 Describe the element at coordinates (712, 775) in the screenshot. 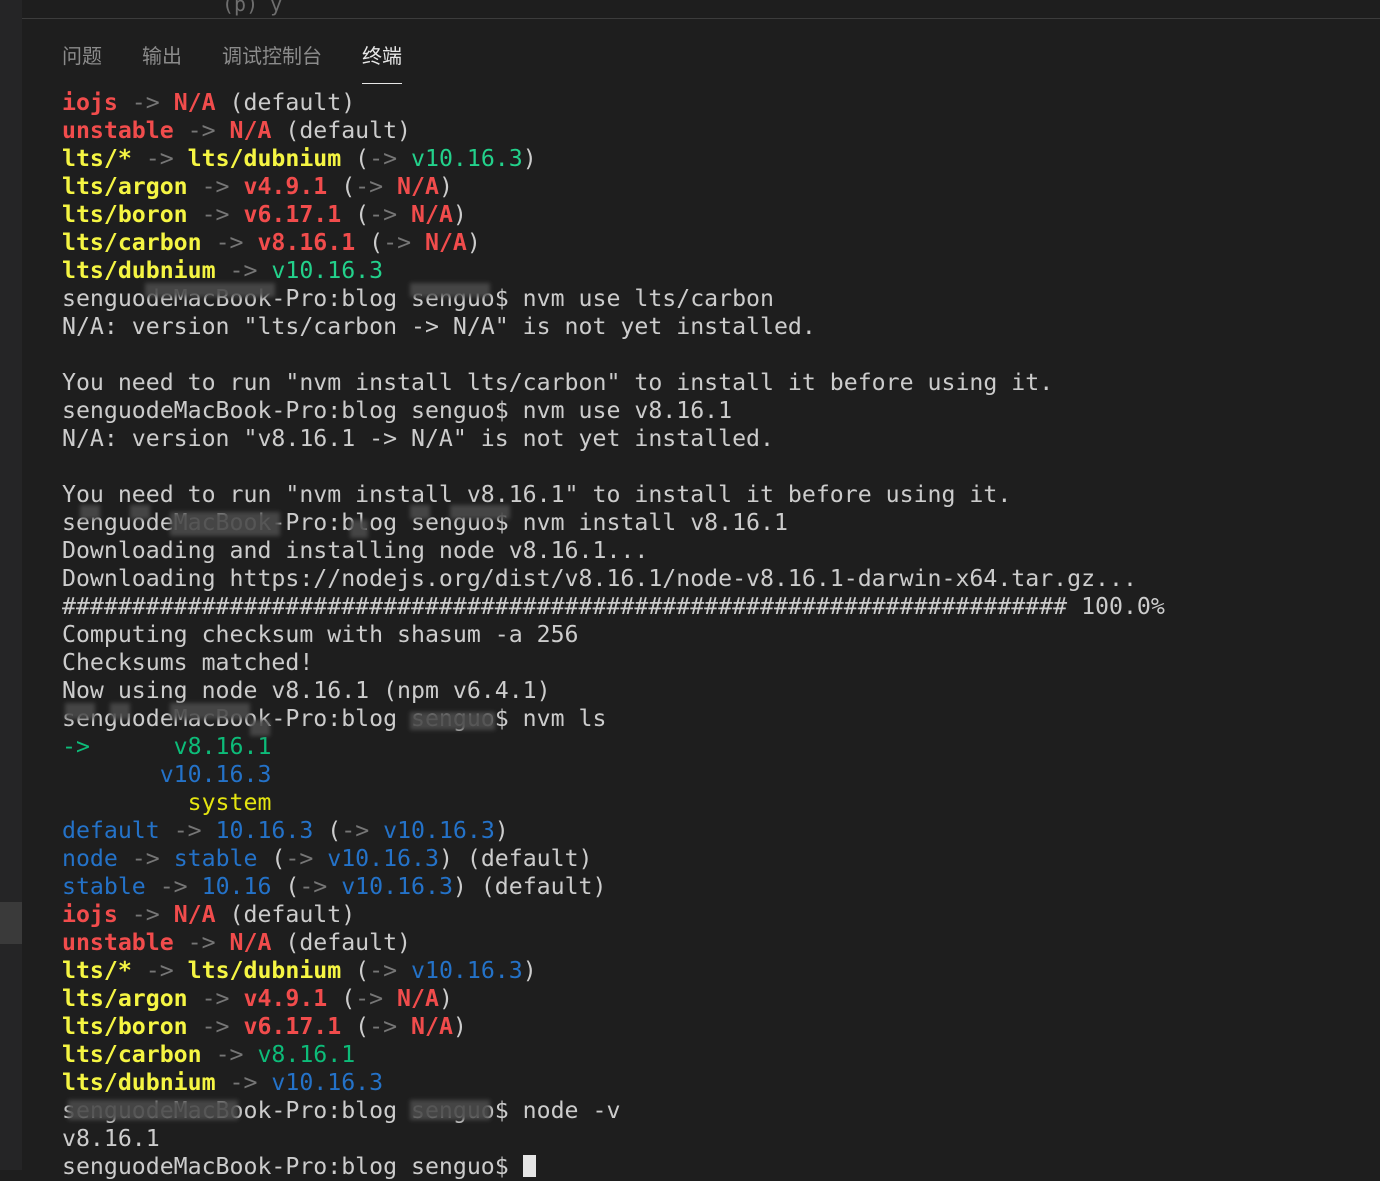

I see `terminal-line: v10.16.3` at that location.